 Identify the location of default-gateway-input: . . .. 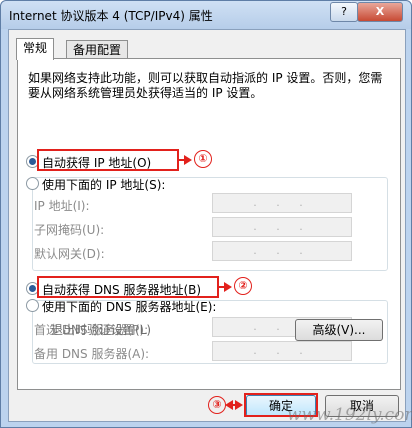
(282, 251).